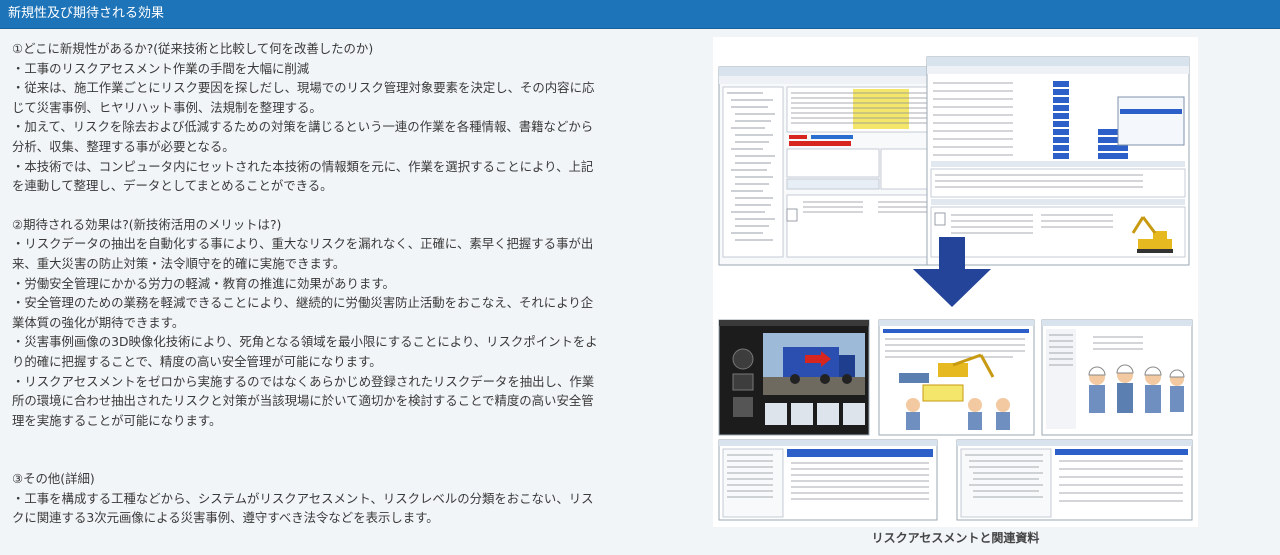  I want to click on effects-line: 来、重大災害の防止対策・法令順守を的確に実施できます。, so click(179, 263).